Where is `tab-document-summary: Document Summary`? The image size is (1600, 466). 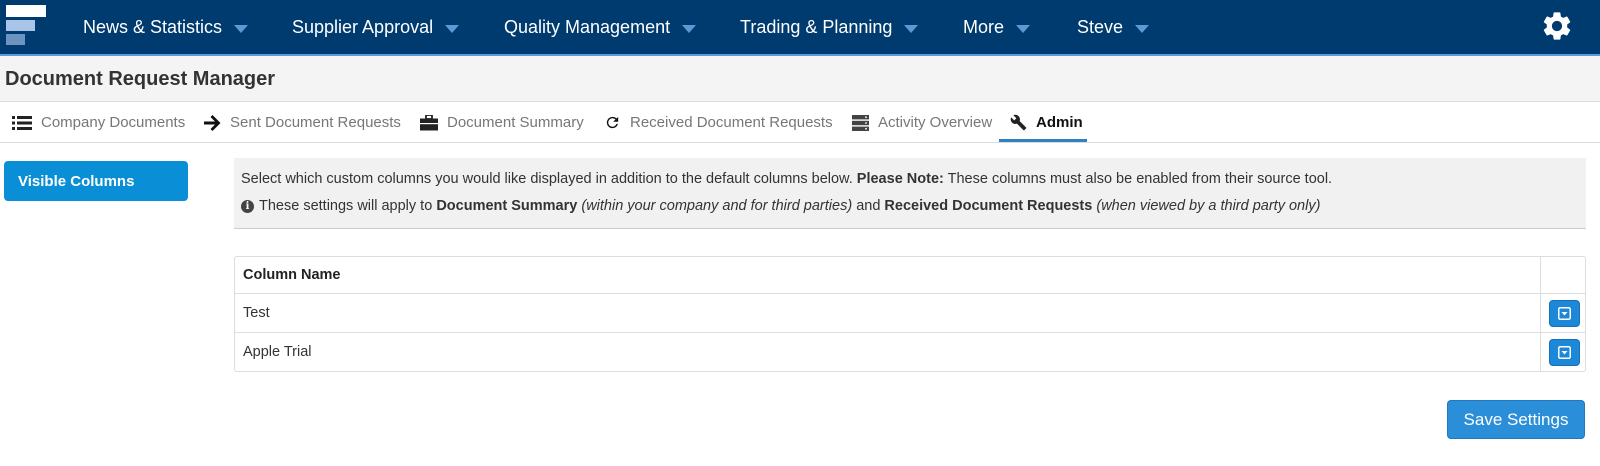
tab-document-summary: Document Summary is located at coordinates (502, 122).